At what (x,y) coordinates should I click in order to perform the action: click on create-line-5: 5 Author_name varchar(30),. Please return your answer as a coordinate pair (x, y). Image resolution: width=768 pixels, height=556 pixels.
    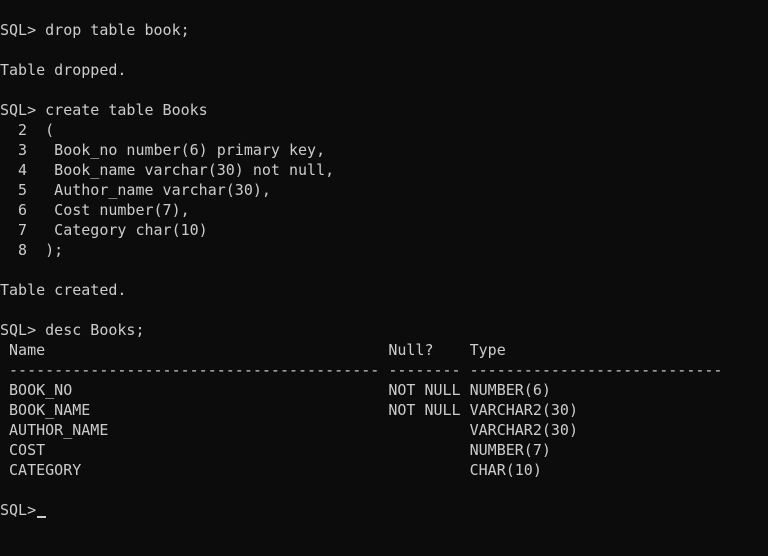
    Looking at the image, I should click on (135, 190).